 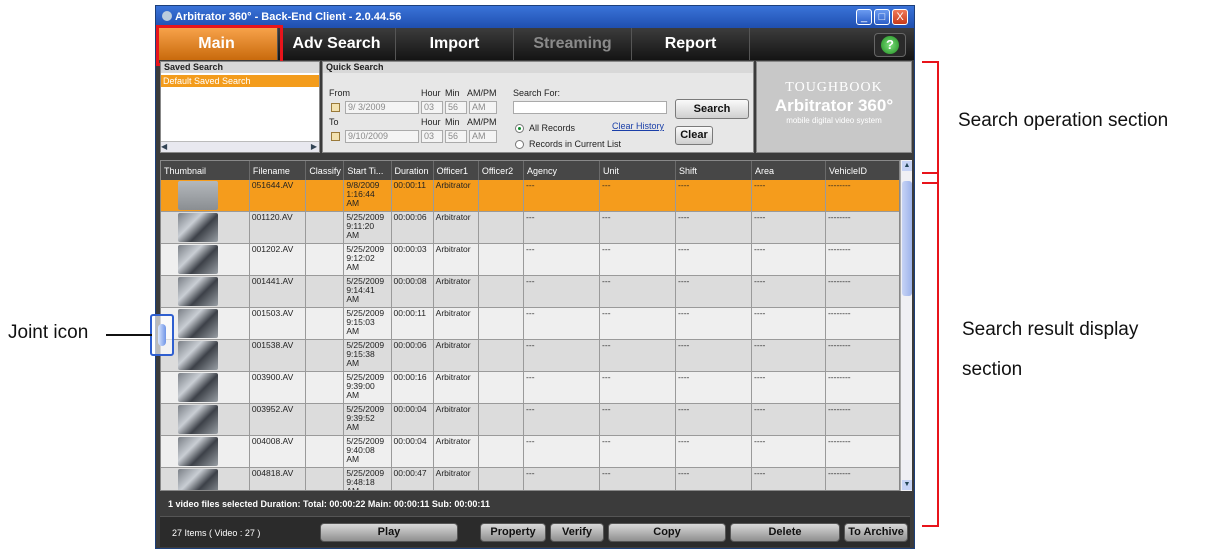 I want to click on column-header: Duration, so click(x=412, y=170).